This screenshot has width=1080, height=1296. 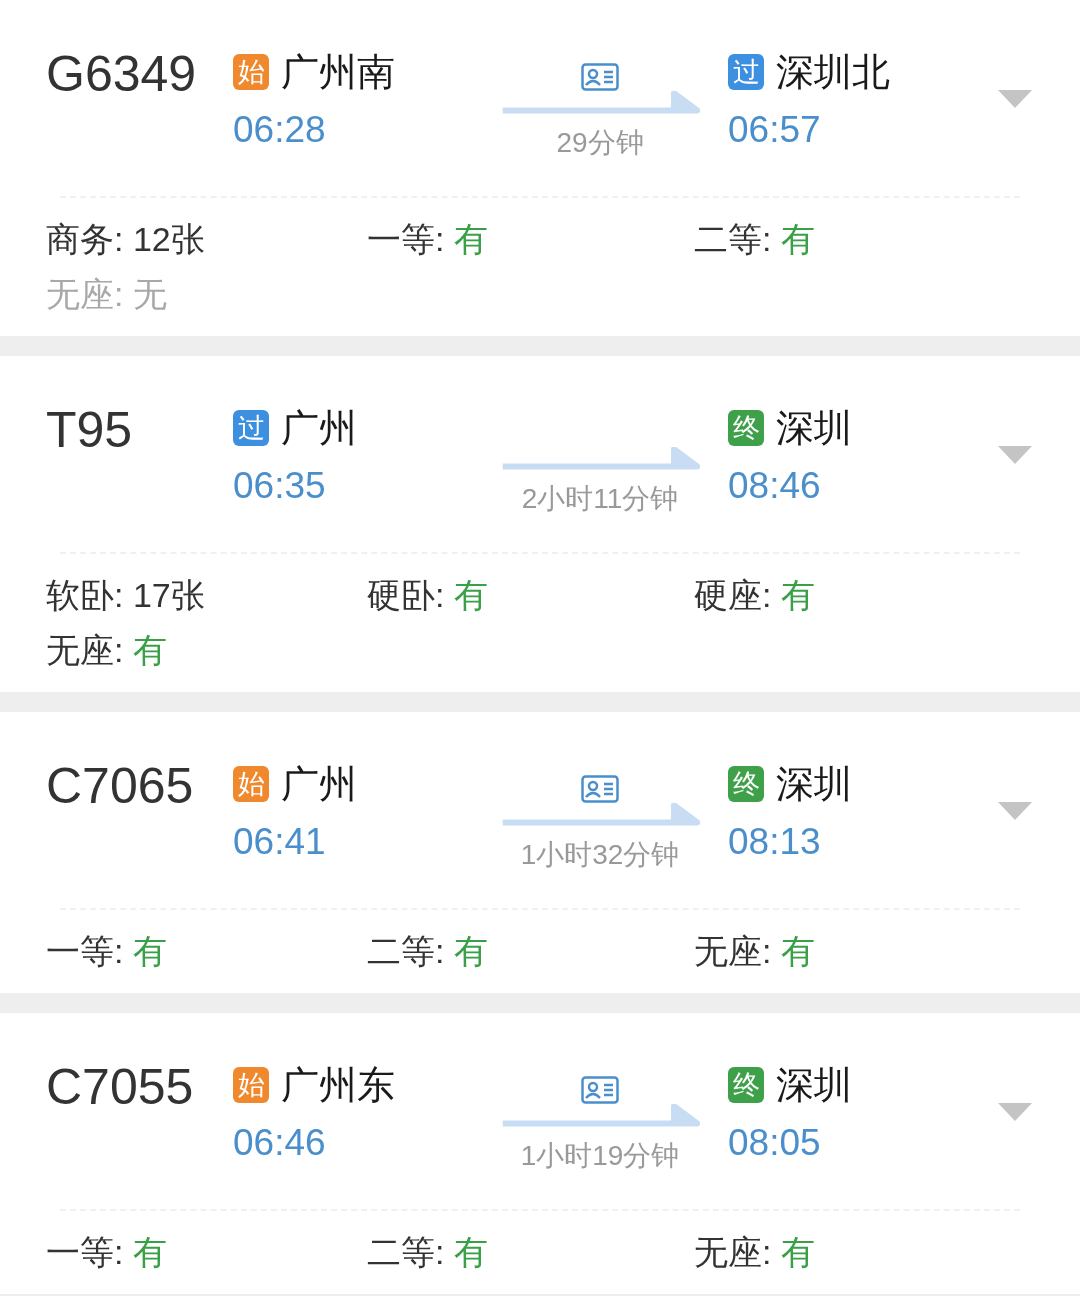 I want to click on duration: 1小时32分钟, so click(x=600, y=855).